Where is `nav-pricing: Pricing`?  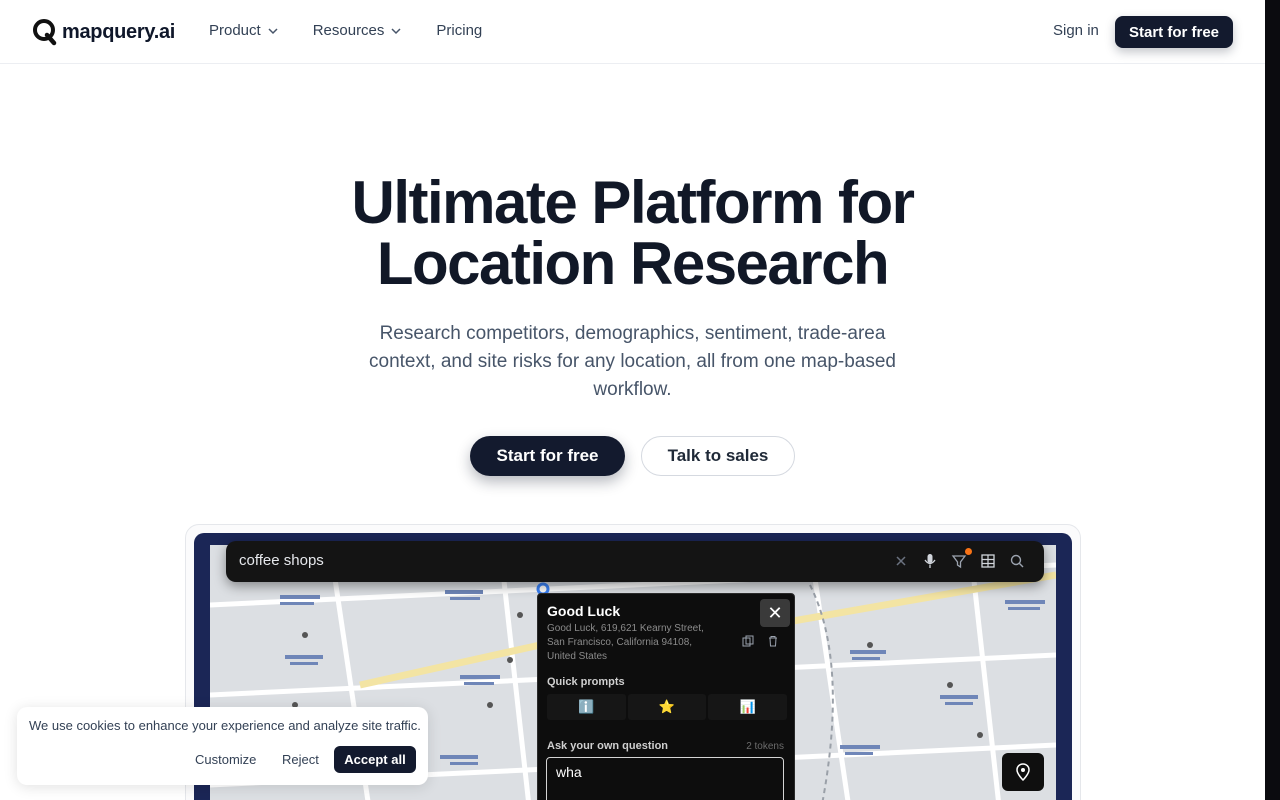 nav-pricing: Pricing is located at coordinates (459, 30).